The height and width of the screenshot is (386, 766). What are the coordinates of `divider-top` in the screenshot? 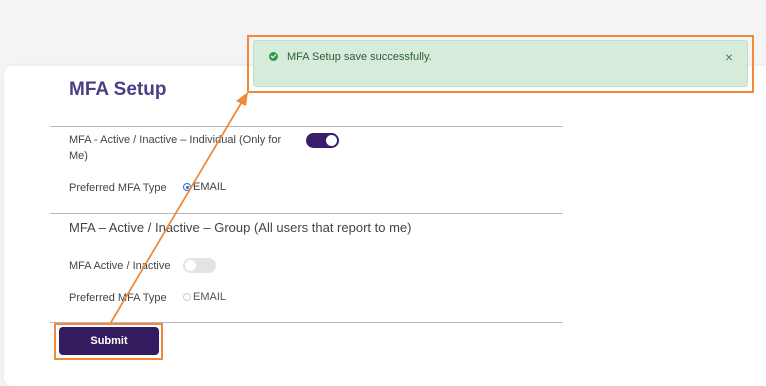 It's located at (306, 126).